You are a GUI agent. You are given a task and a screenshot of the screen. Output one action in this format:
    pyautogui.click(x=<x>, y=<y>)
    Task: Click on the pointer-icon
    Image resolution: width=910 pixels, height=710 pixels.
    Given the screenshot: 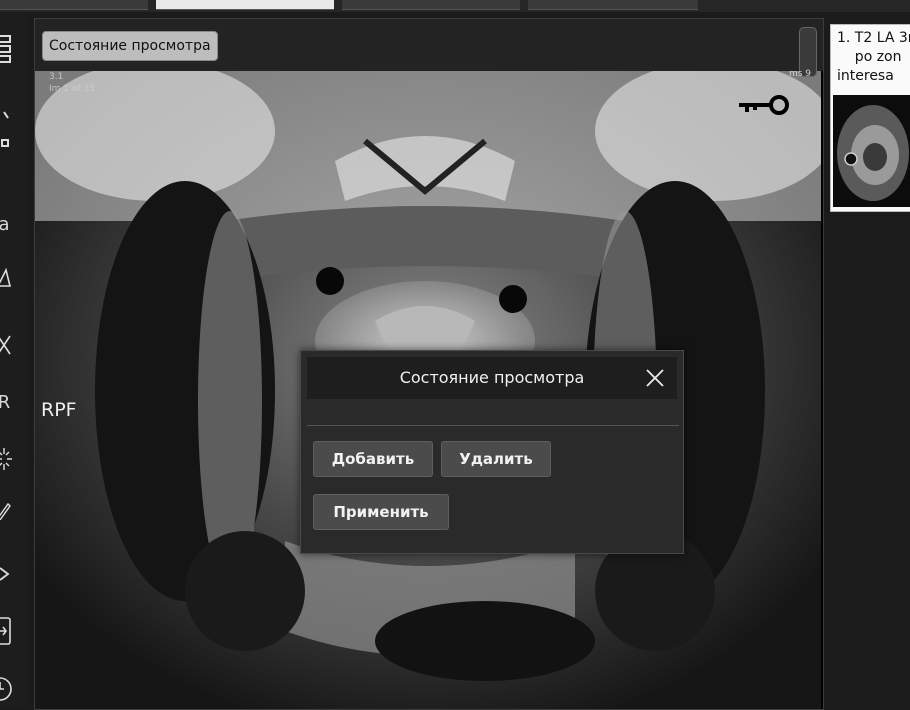 What is the action you would take?
    pyautogui.click(x=7, y=128)
    